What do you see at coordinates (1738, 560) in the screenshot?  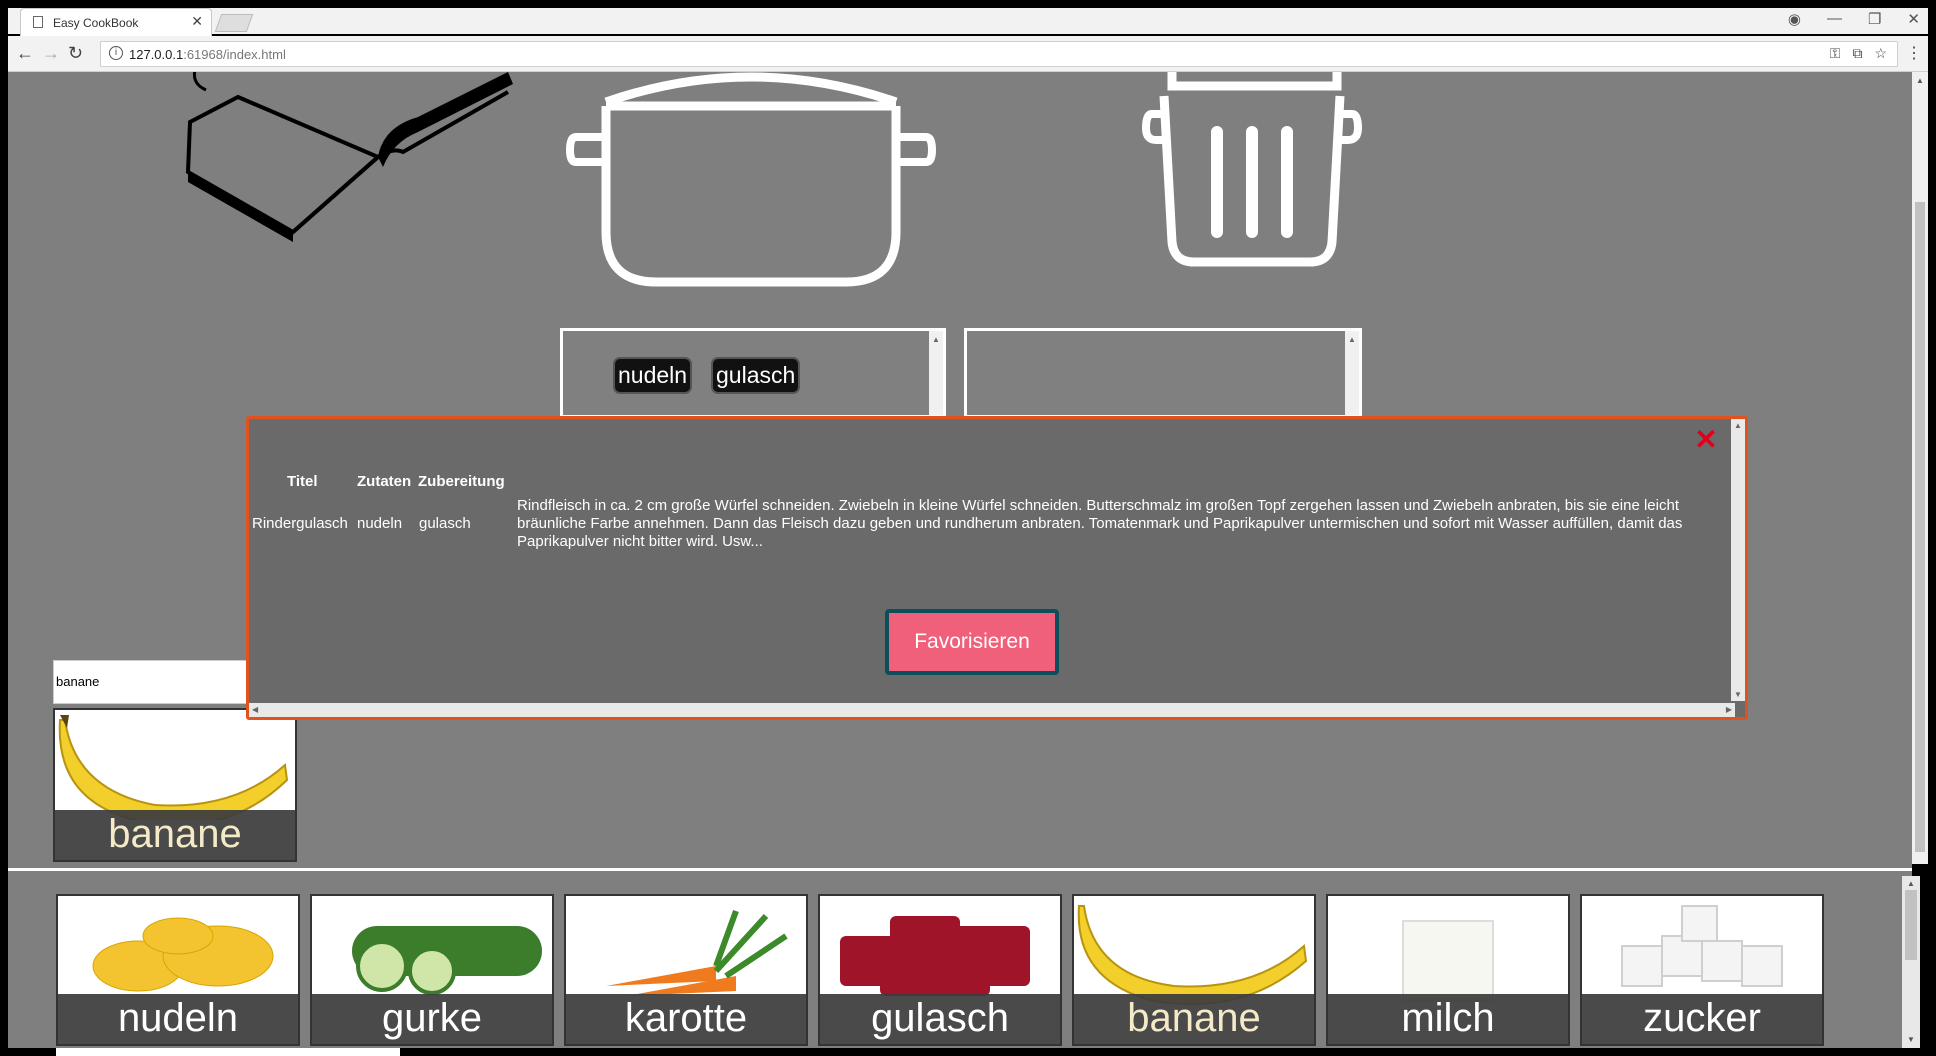 I see `modal-vertical-scrollbar: ▲ ▼` at bounding box center [1738, 560].